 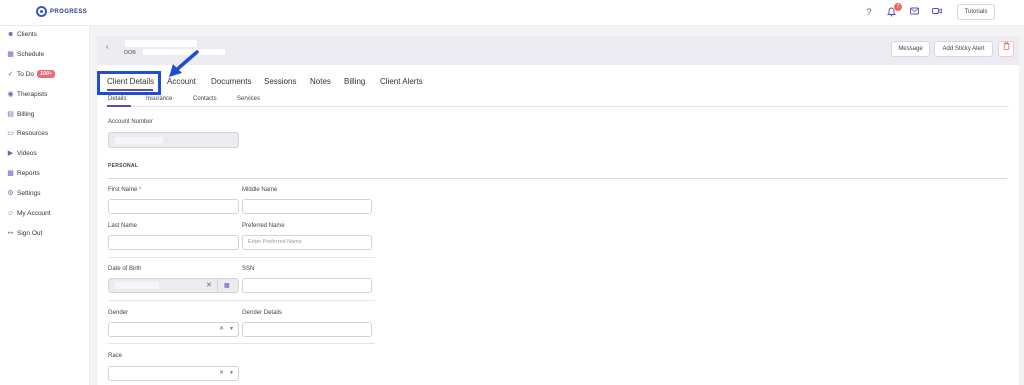 What do you see at coordinates (161, 43) in the screenshot?
I see `redacted-client-name` at bounding box center [161, 43].